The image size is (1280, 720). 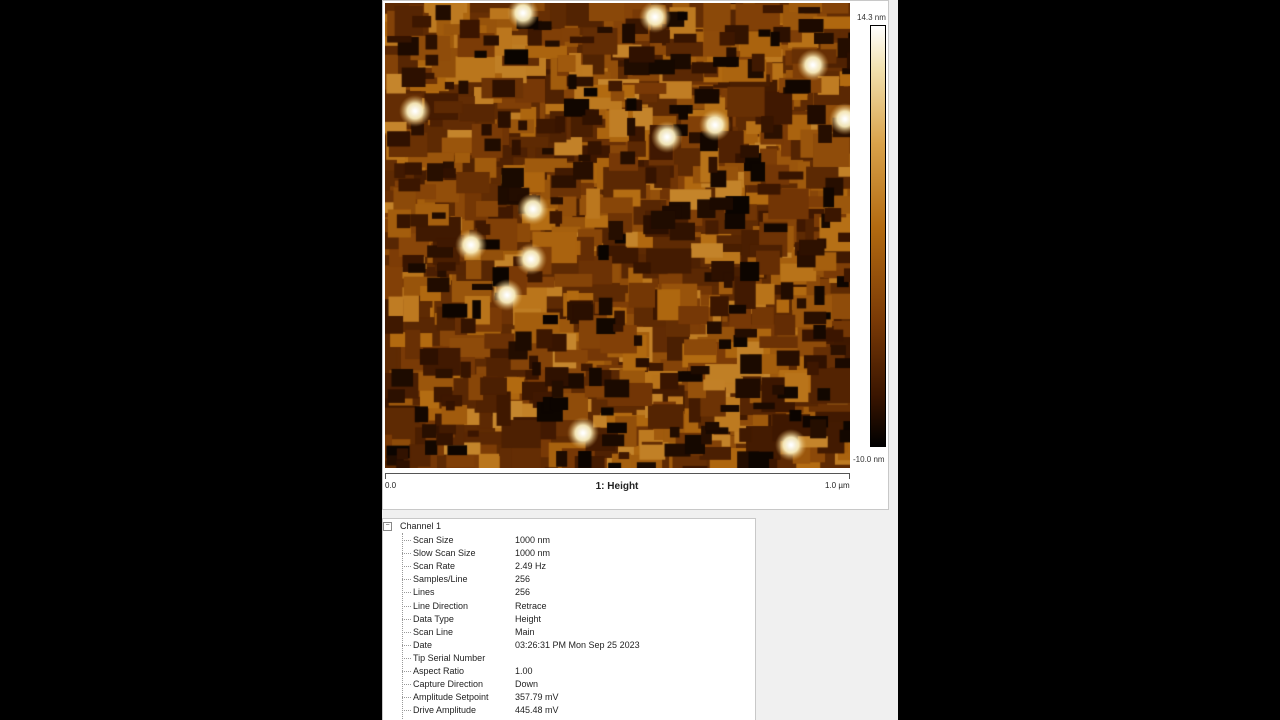 I want to click on property-name: Line Direction, so click(x=441, y=605).